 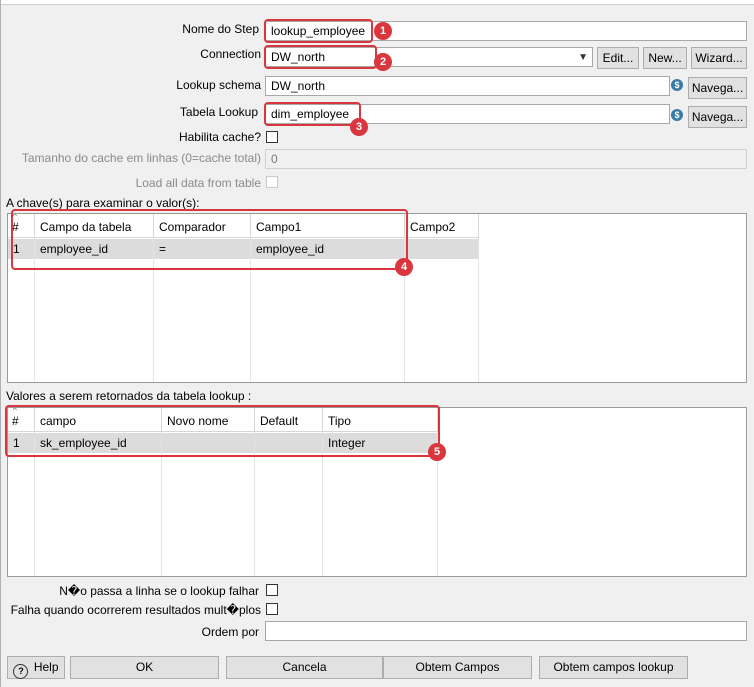 What do you see at coordinates (404, 267) in the screenshot?
I see `callout-badge-4: 4` at bounding box center [404, 267].